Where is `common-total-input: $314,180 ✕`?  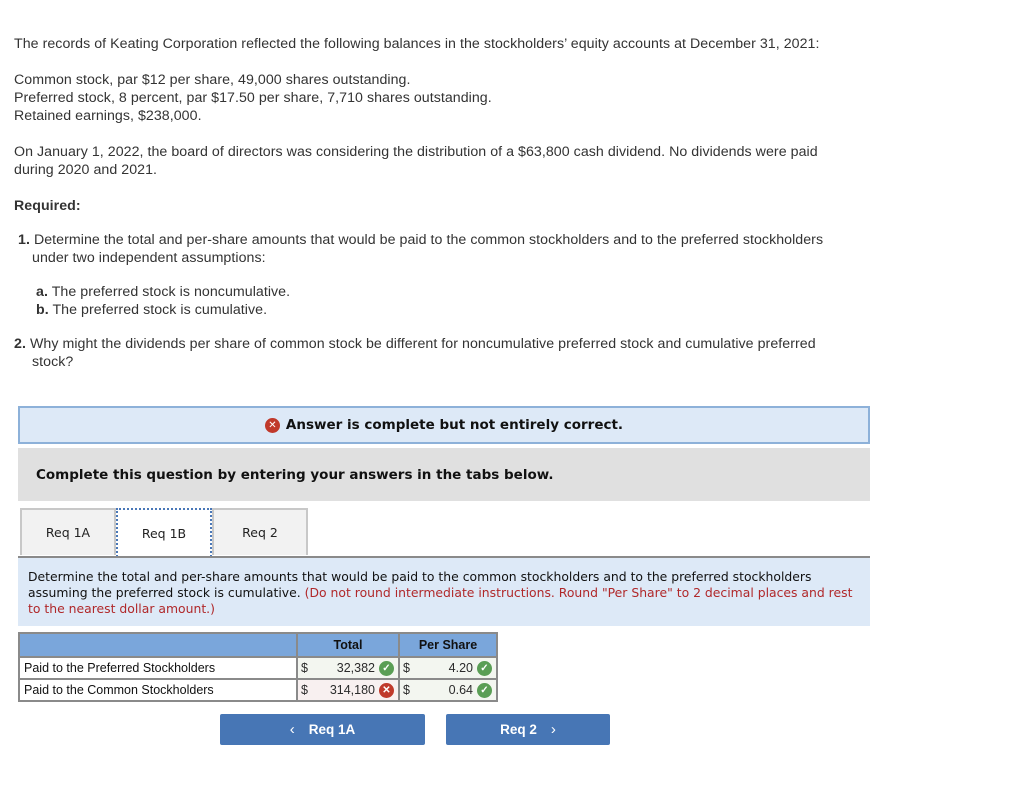 common-total-input: $314,180 ✕ is located at coordinates (348, 690).